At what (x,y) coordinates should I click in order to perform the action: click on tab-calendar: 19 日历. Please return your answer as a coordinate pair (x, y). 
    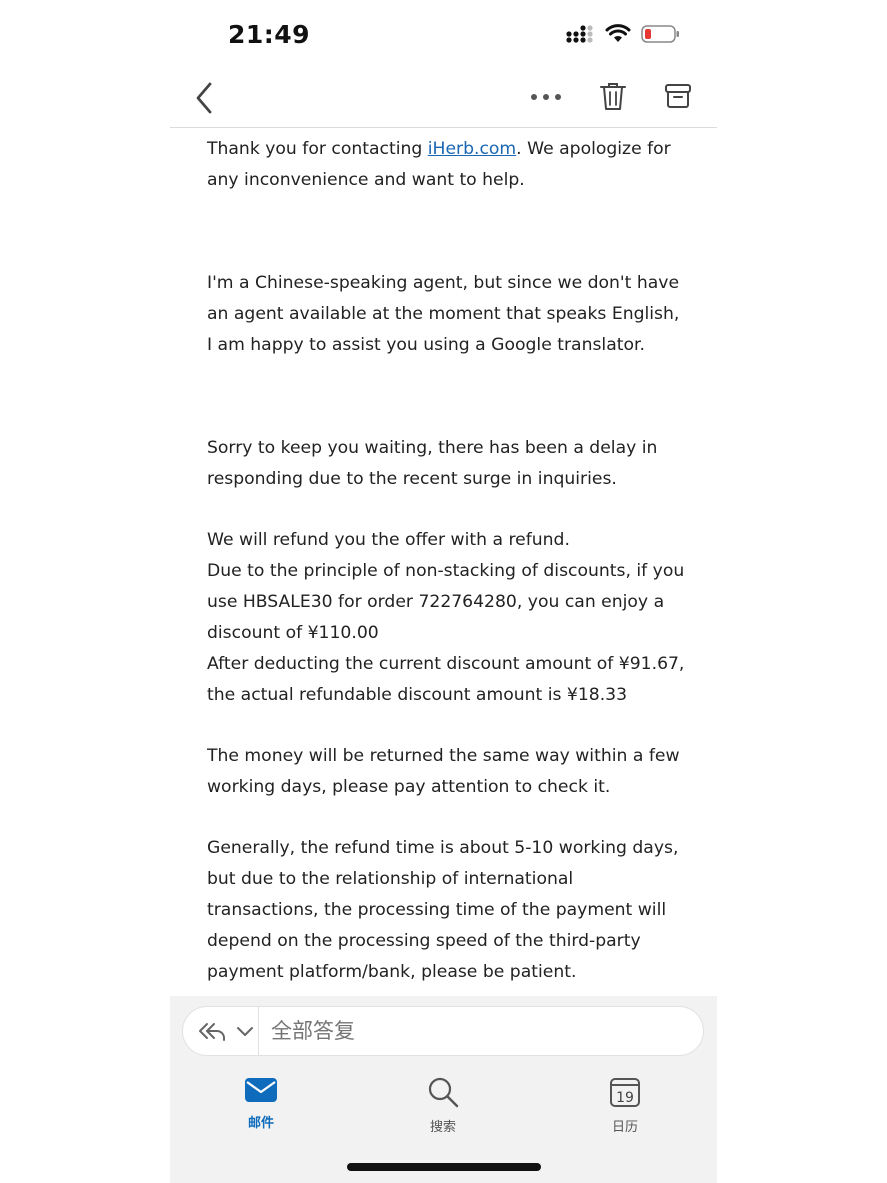
    Looking at the image, I should click on (625, 1105).